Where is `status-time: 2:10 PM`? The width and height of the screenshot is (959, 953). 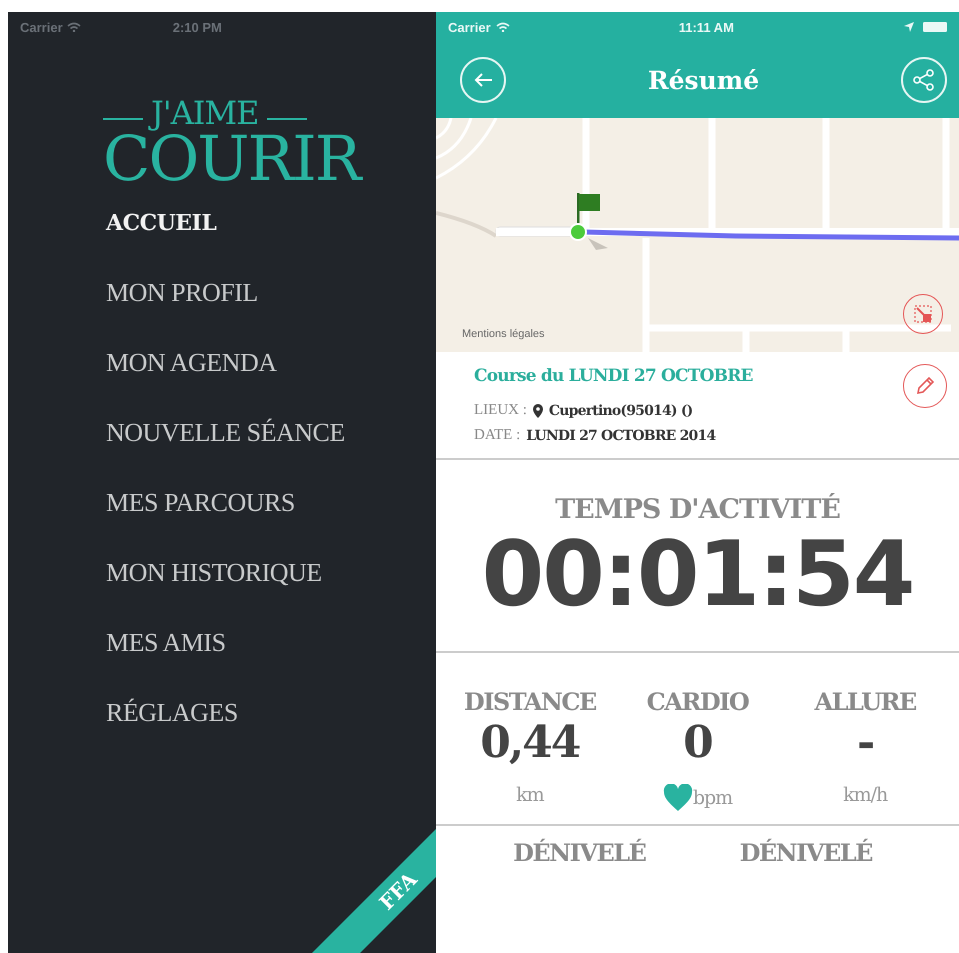 status-time: 2:10 PM is located at coordinates (197, 27).